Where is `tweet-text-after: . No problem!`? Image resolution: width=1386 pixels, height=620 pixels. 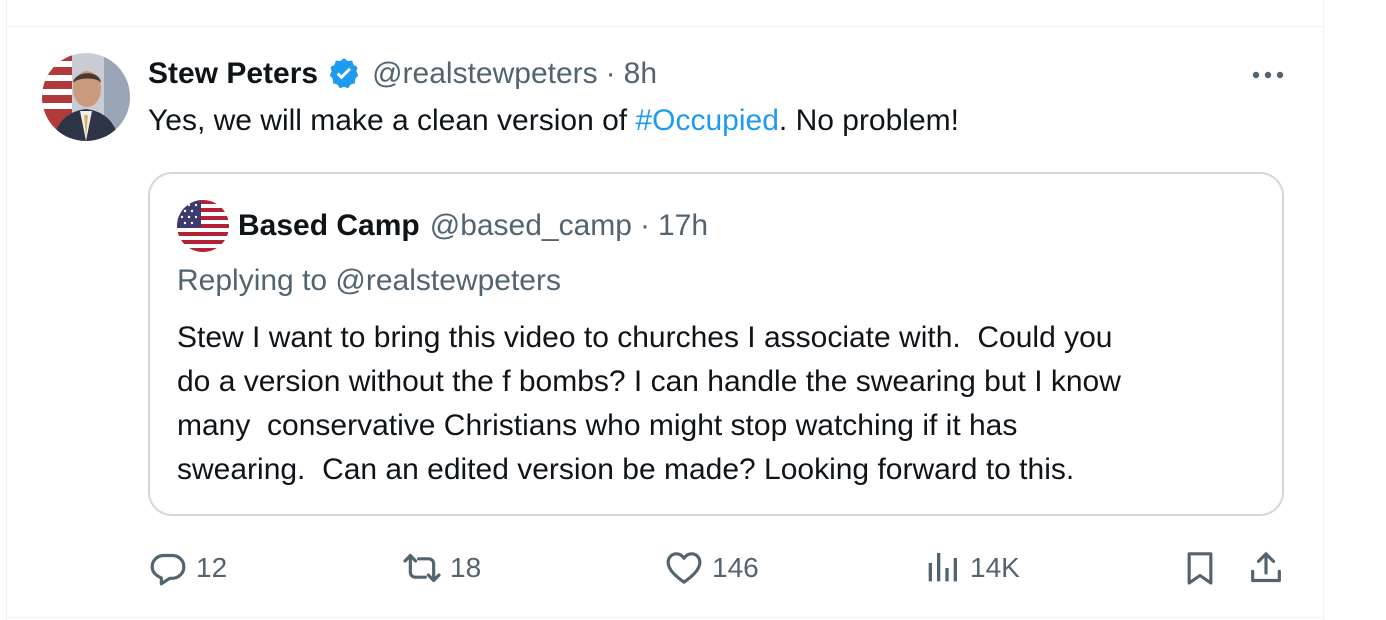 tweet-text-after: . No problem! is located at coordinates (868, 120).